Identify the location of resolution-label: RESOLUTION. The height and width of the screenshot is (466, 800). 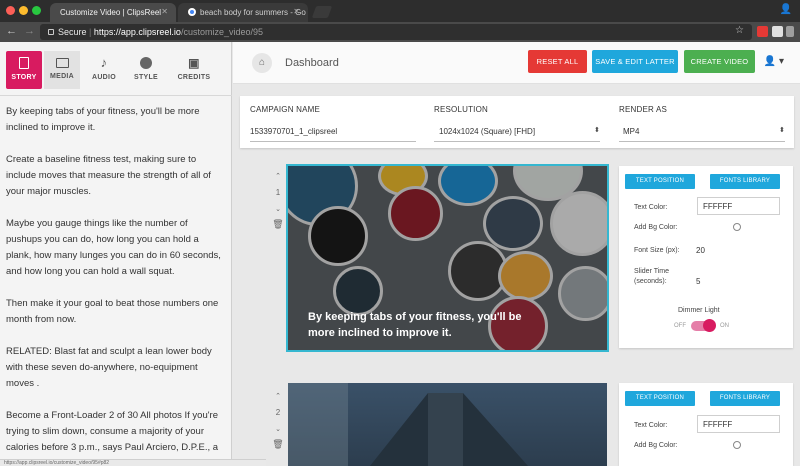
(461, 109).